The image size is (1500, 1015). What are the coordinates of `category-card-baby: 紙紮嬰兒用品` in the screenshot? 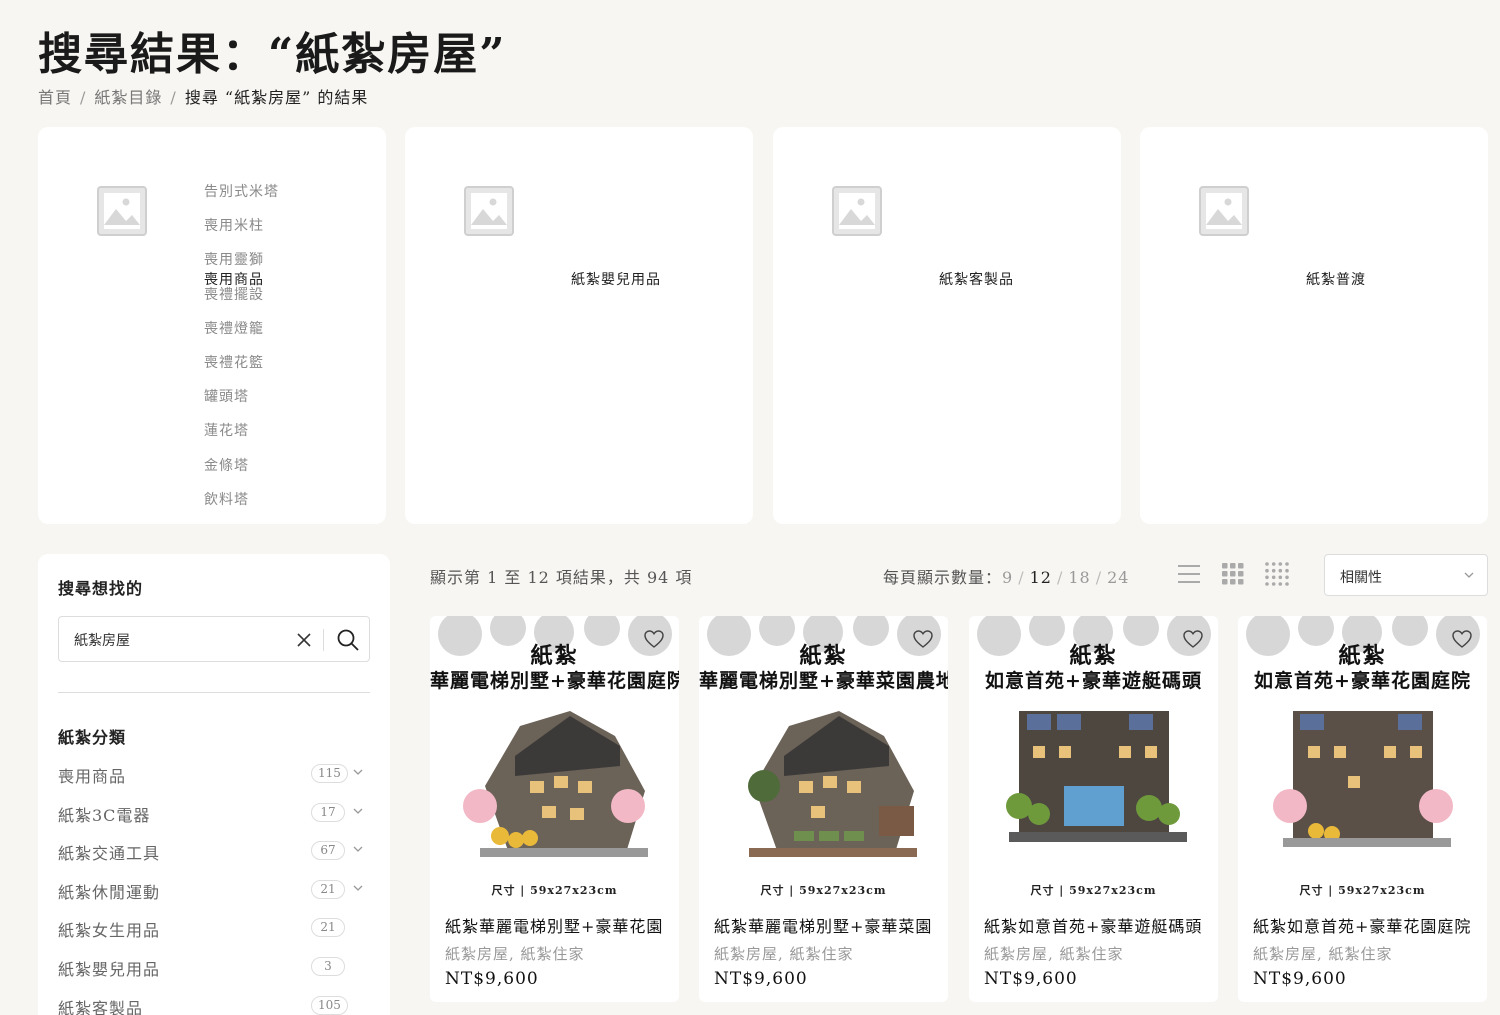 It's located at (579, 325).